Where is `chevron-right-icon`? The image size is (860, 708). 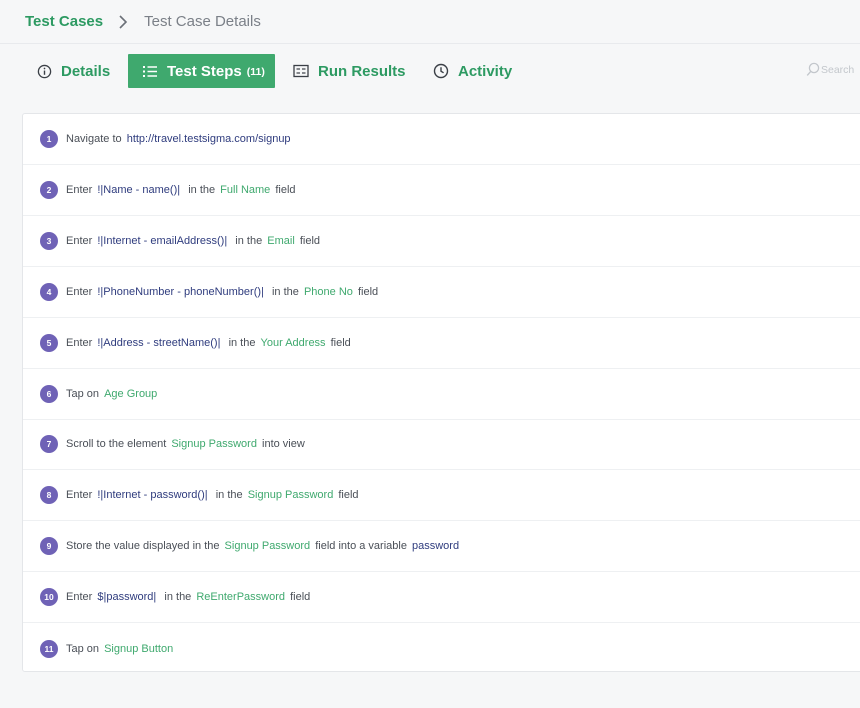 chevron-right-icon is located at coordinates (123, 21).